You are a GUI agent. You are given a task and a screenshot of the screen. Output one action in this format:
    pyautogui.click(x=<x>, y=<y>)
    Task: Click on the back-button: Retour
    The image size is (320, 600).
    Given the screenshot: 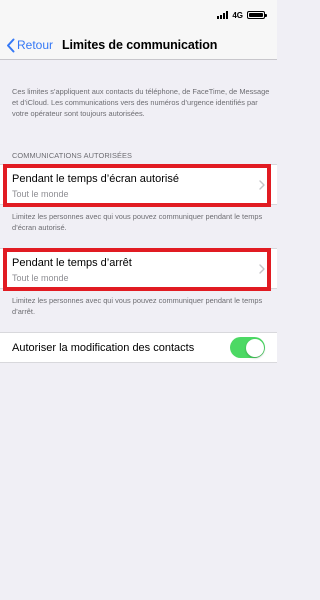 What is the action you would take?
    pyautogui.click(x=29, y=45)
    